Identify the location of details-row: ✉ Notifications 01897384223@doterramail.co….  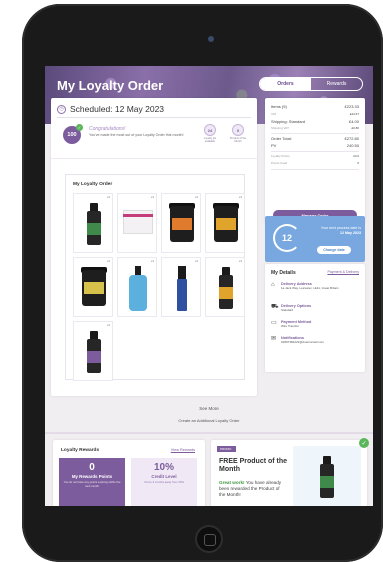
(316, 340).